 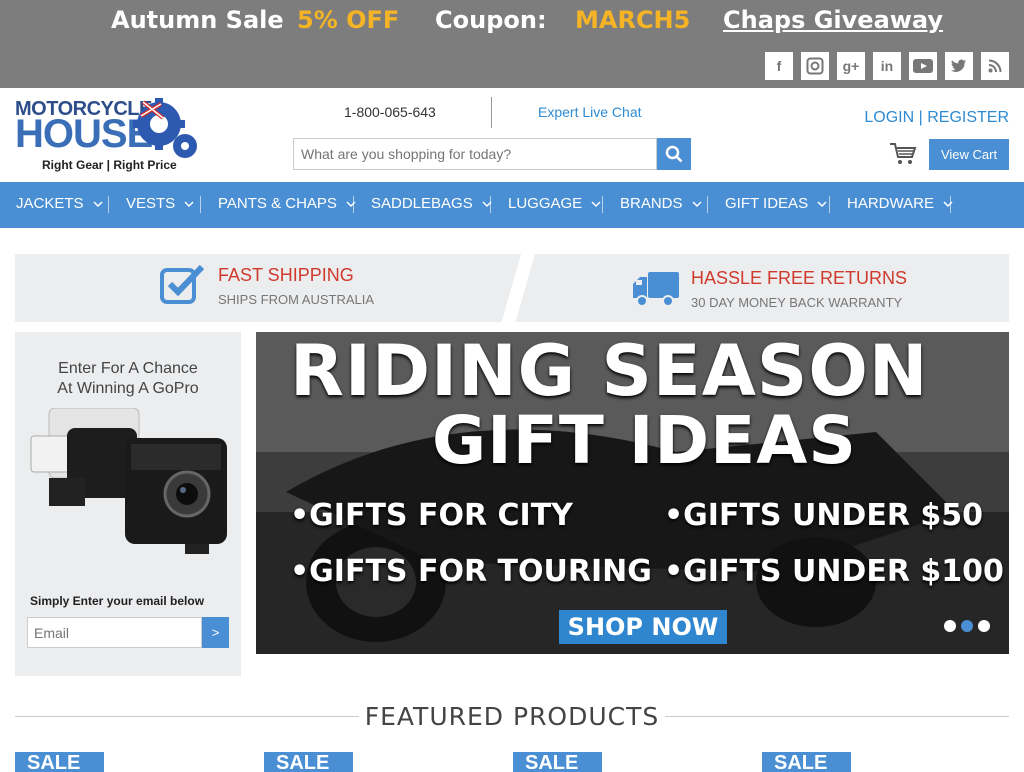 What do you see at coordinates (995, 66) in the screenshot?
I see `rss-icon` at bounding box center [995, 66].